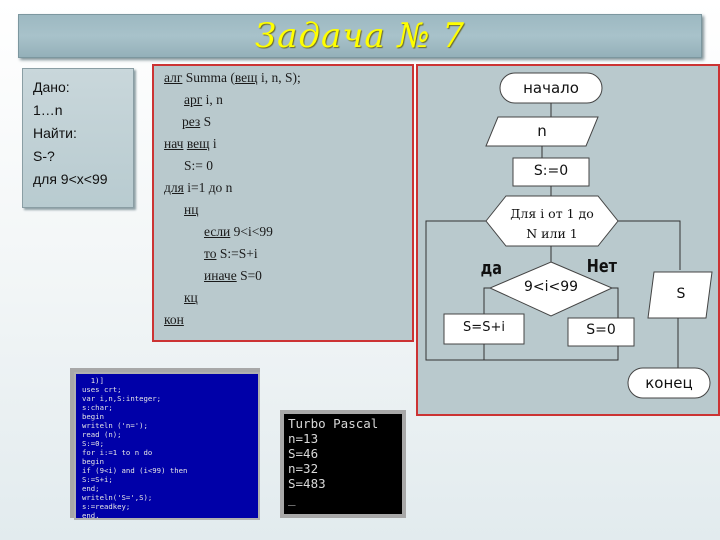  I want to click on output-line: n=32, so click(303, 468).